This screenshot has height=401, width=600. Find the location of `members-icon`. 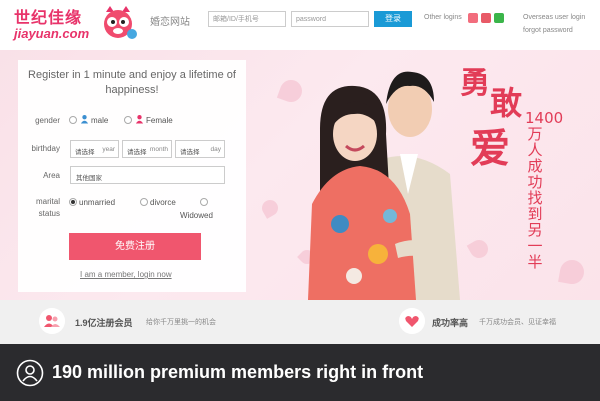

members-icon is located at coordinates (52, 321).